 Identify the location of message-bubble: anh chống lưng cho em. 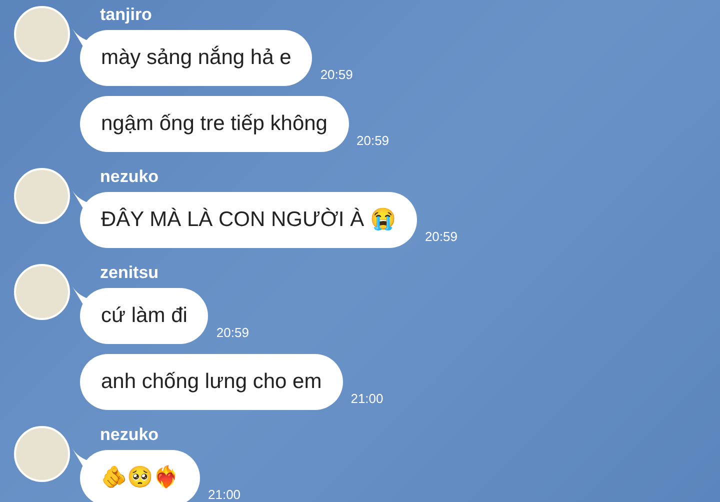
(211, 382).